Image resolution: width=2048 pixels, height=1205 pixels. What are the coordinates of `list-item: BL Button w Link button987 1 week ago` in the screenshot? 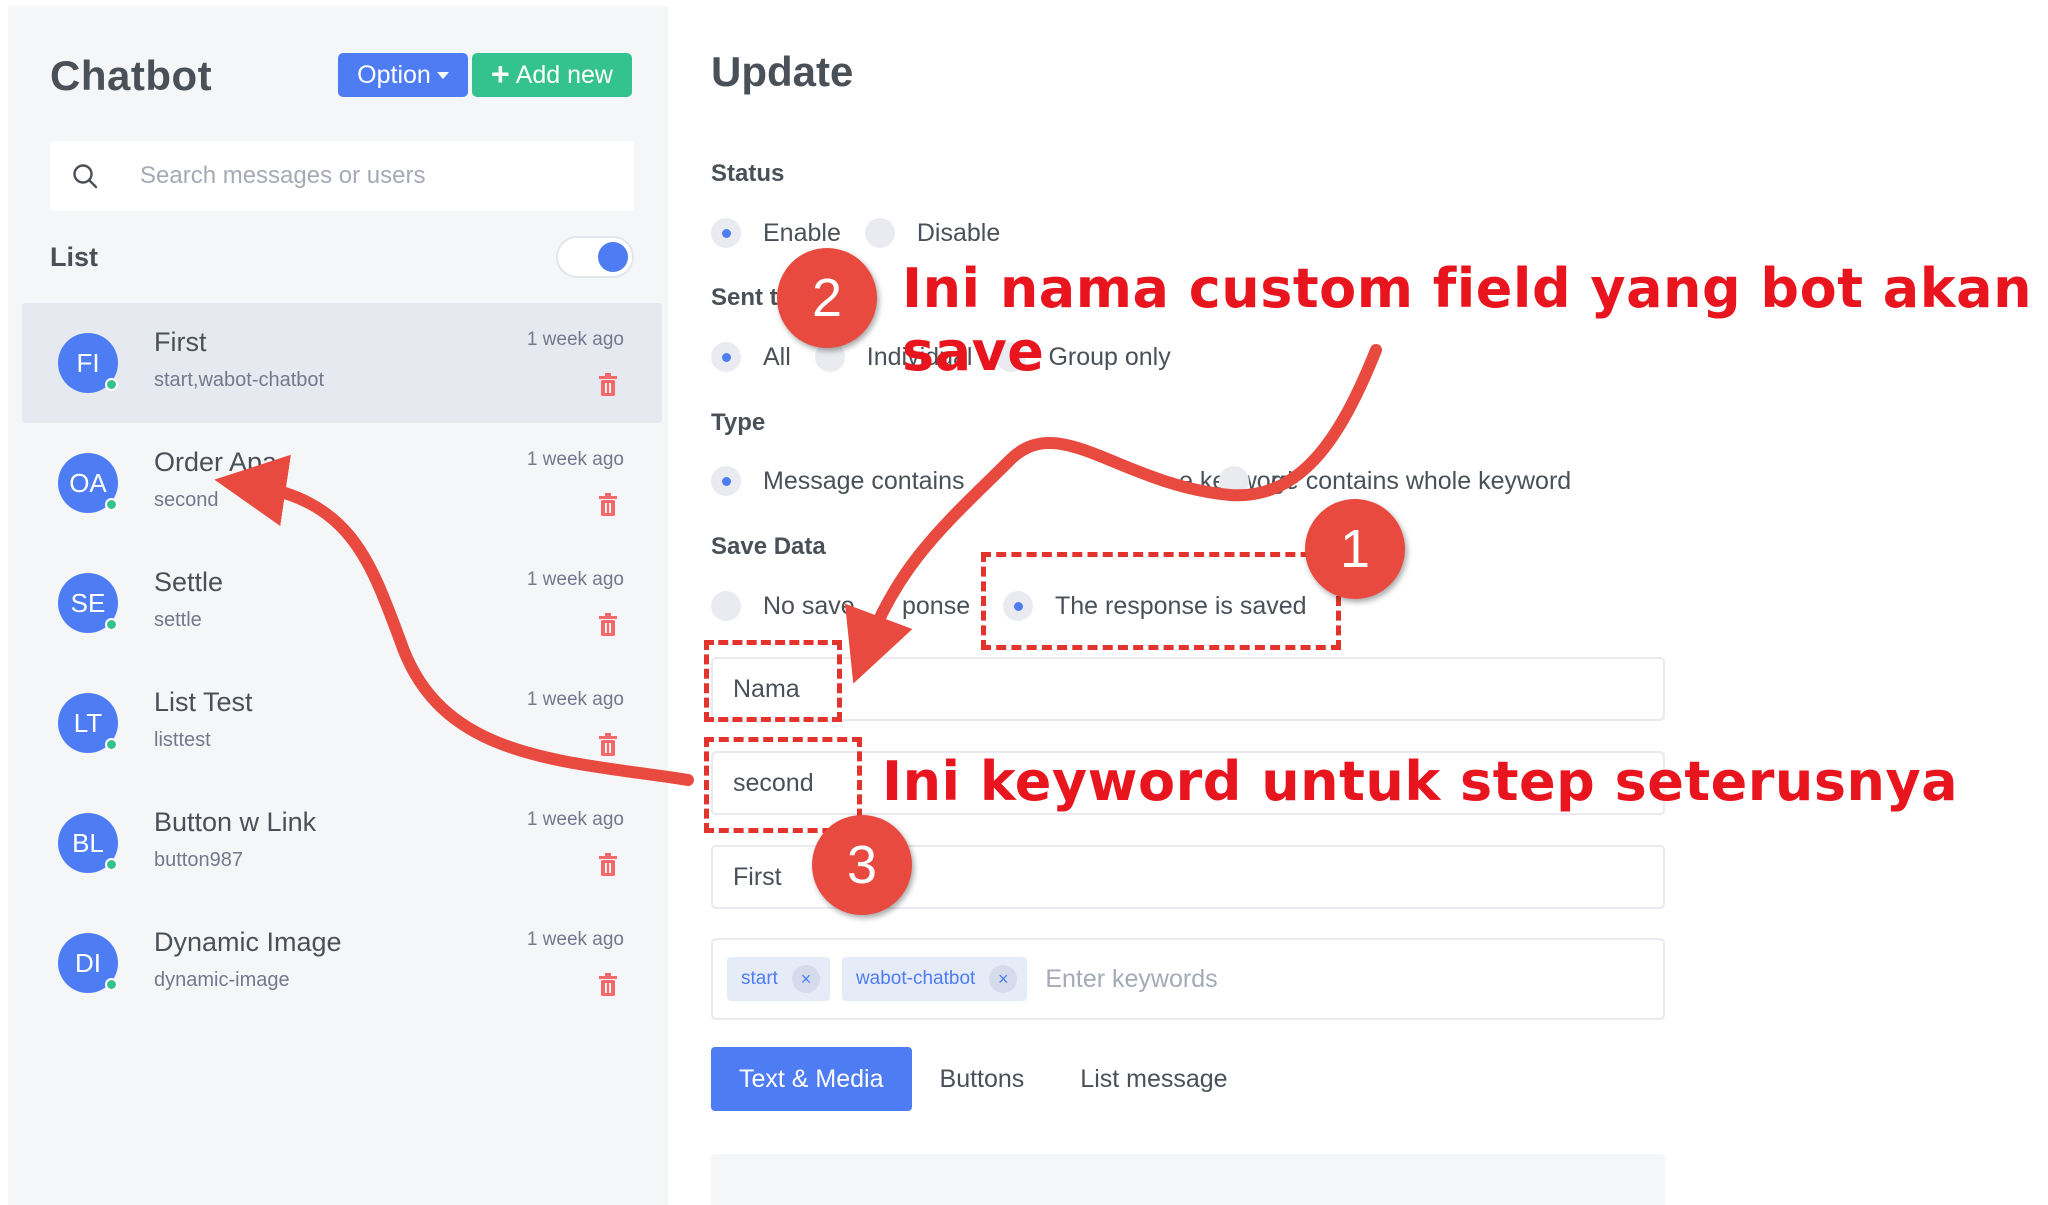 It's located at (342, 843).